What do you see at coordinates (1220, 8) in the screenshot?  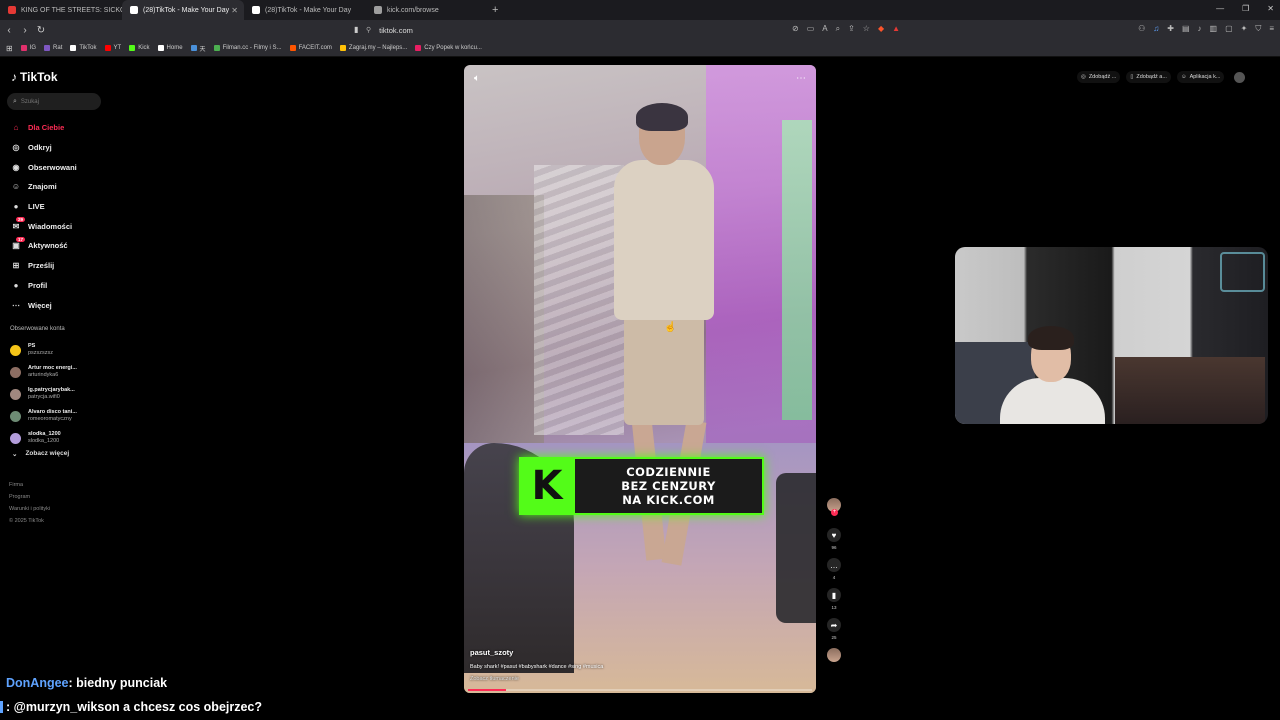 I see `minimize-icon: —` at bounding box center [1220, 8].